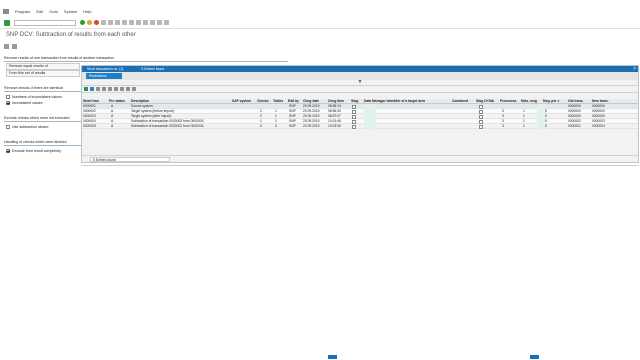 Image resolution: width=640 pixels, height=360 pixels. What do you see at coordinates (276, 126) in the screenshot?
I see `cell-tables: 0` at bounding box center [276, 126].